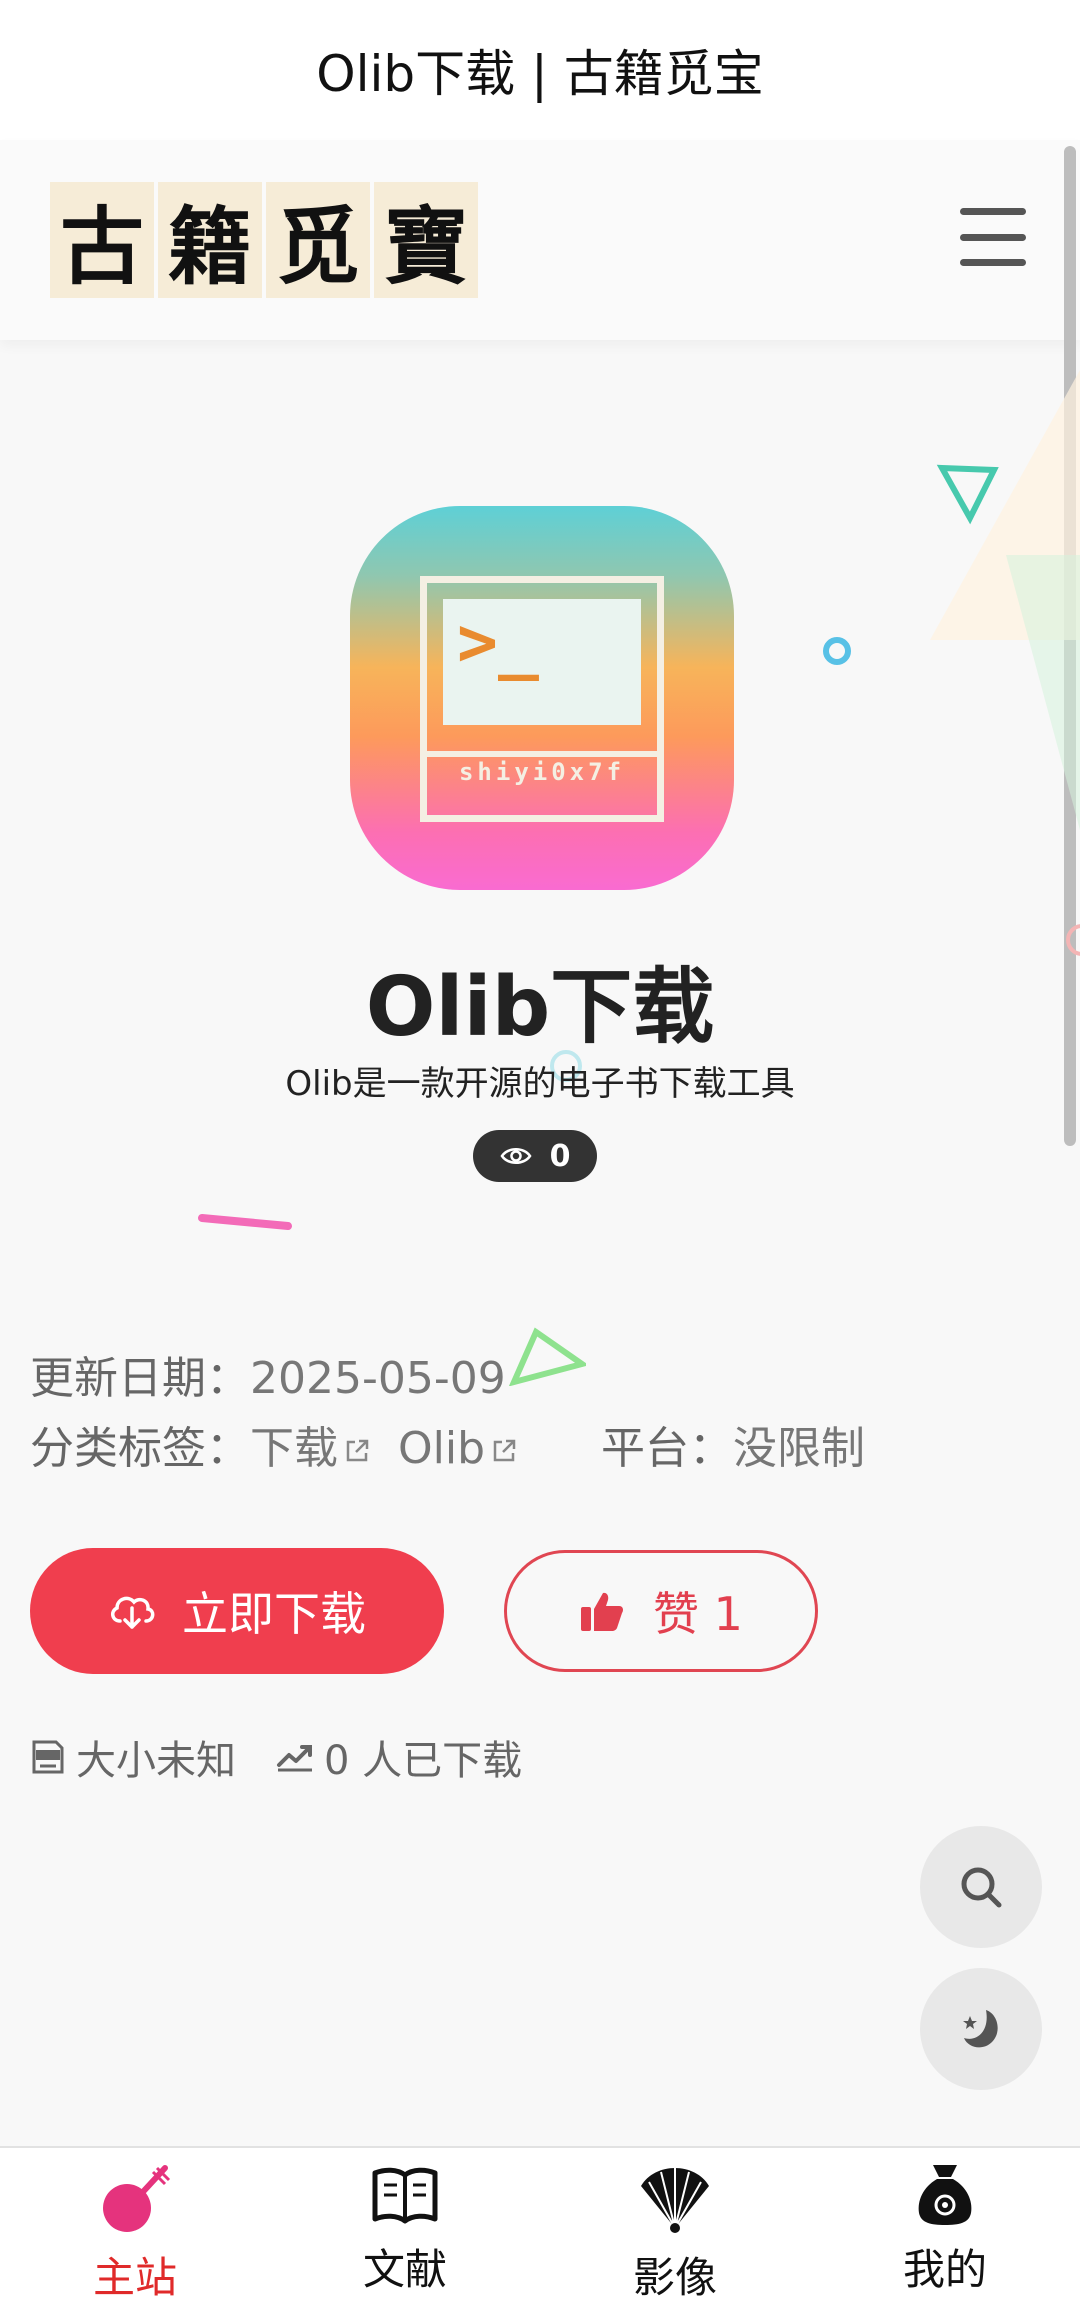  Describe the element at coordinates (944, 2269) in the screenshot. I see `tab-label: 我的` at that location.